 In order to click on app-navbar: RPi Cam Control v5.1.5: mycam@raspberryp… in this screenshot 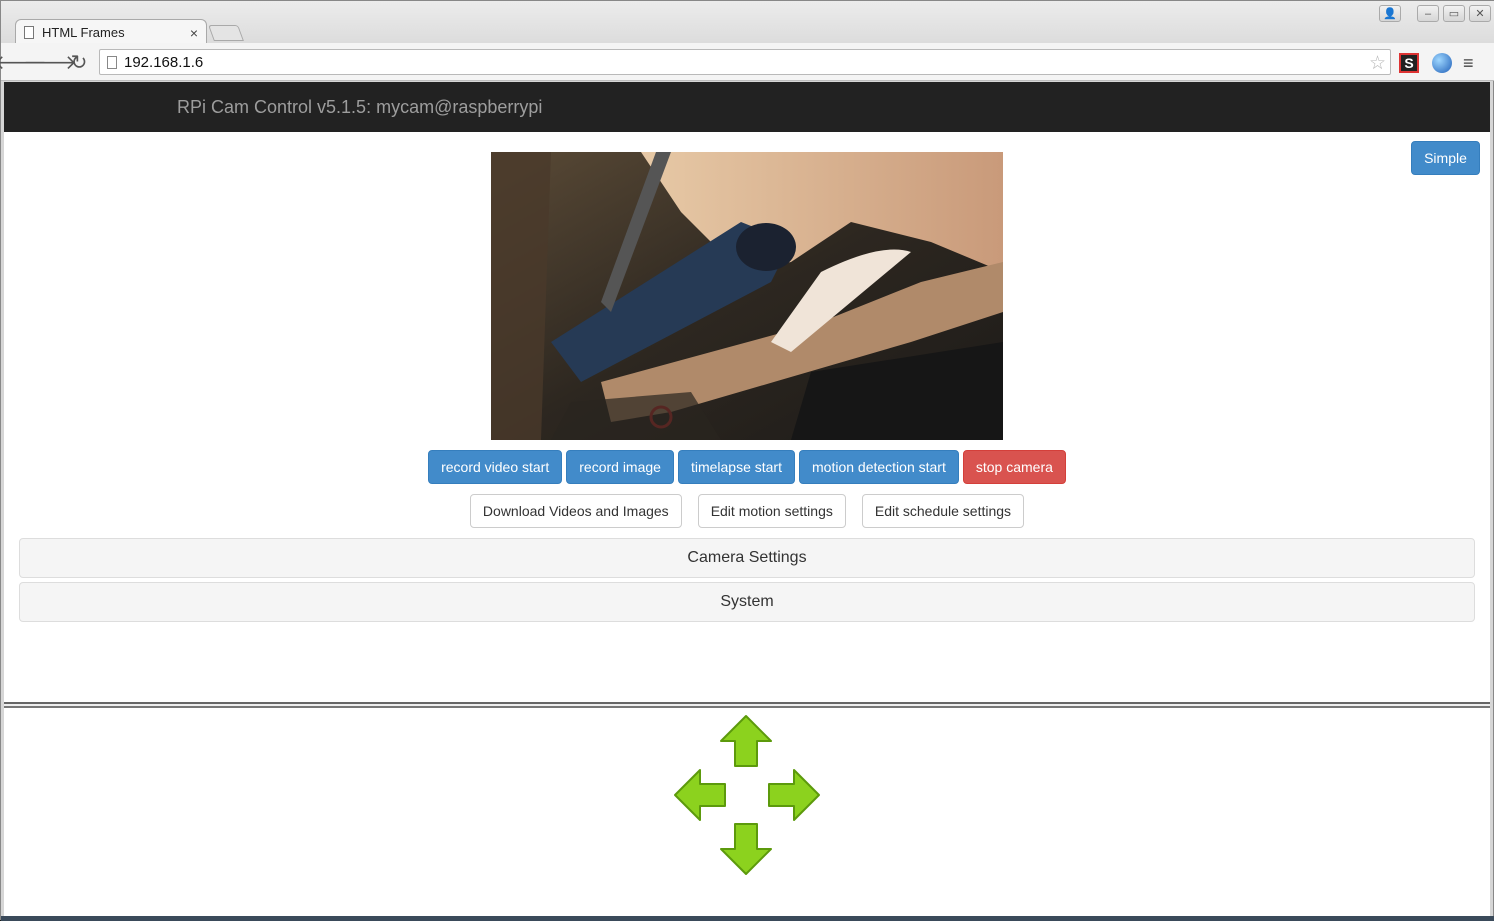, I will do `click(747, 107)`.